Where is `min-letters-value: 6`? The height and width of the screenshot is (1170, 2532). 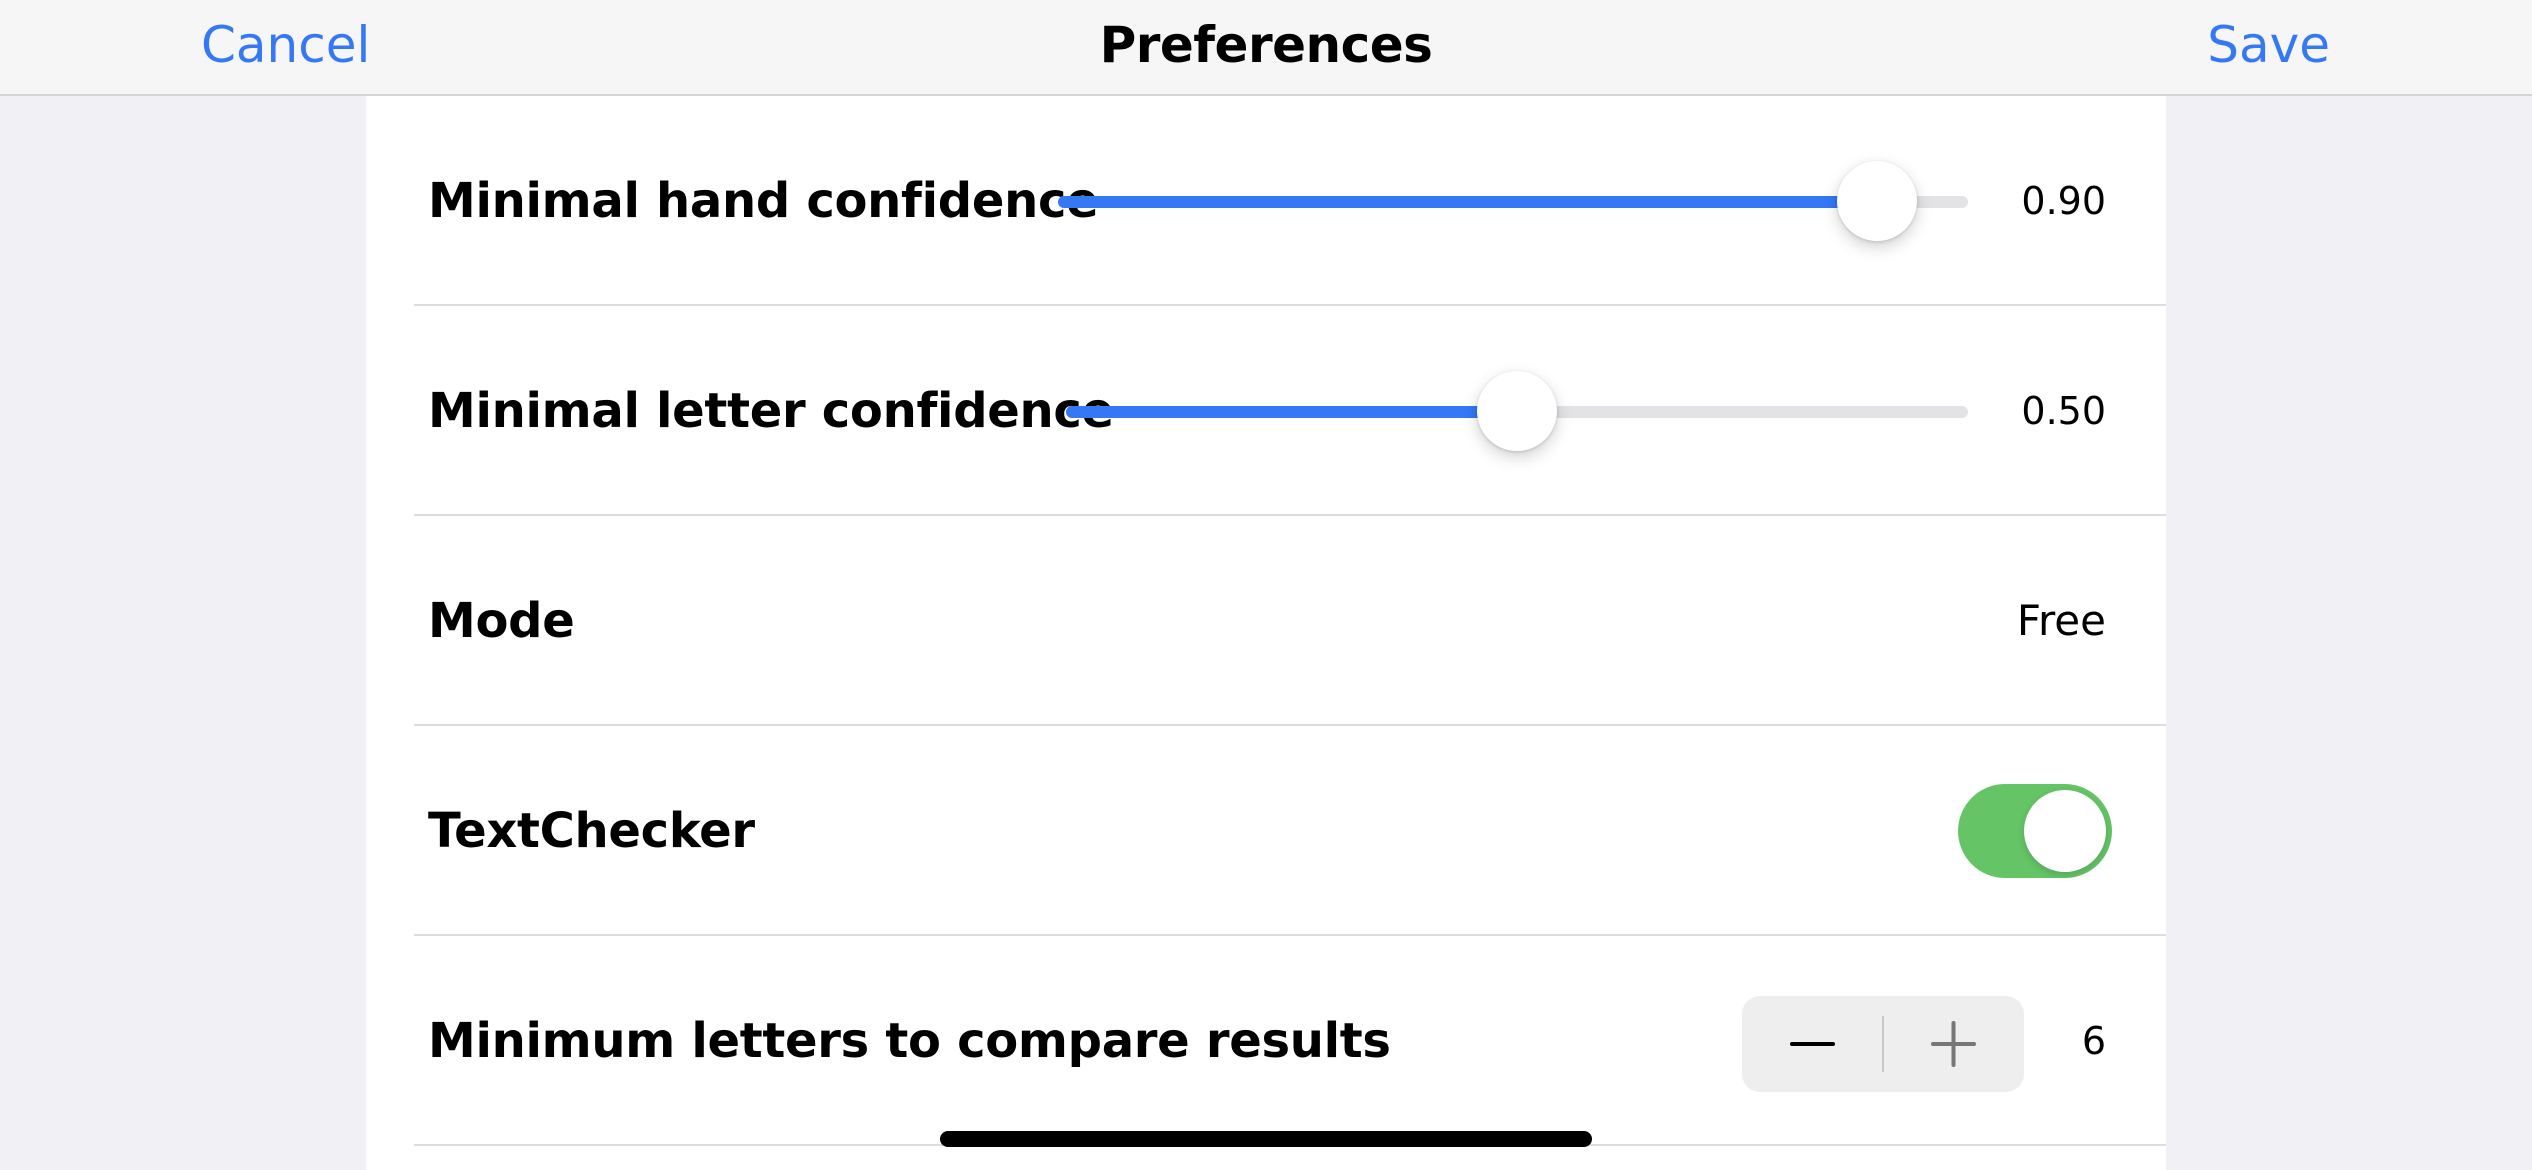
min-letters-value: 6 is located at coordinates (2093, 1041).